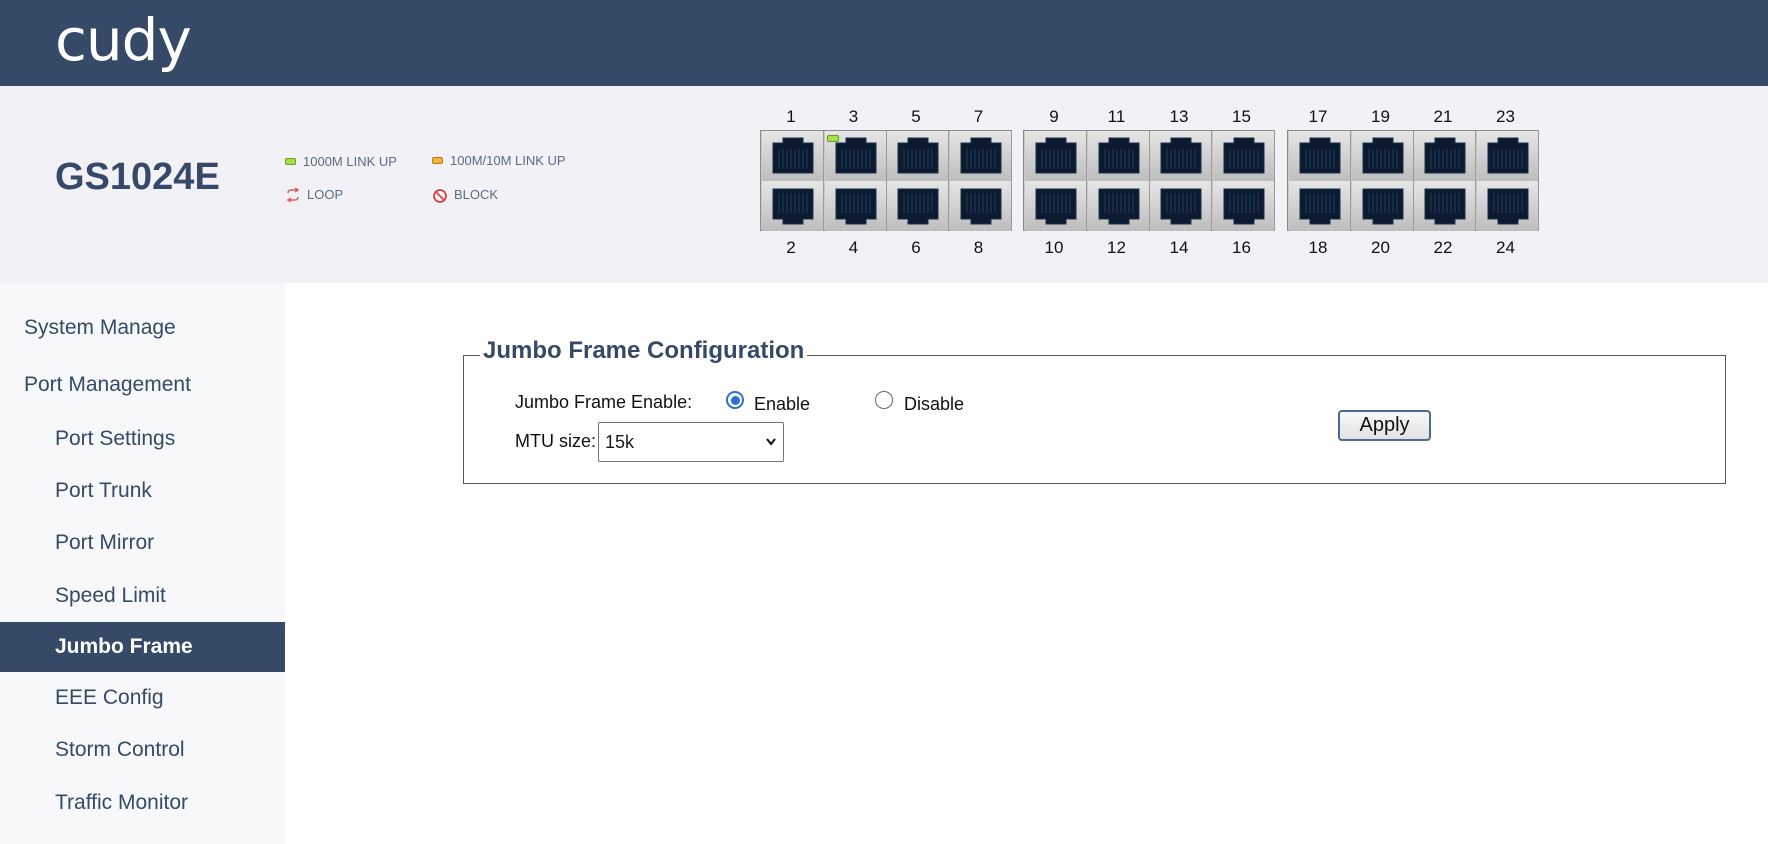  Describe the element at coordinates (437, 160) in the screenshot. I see `orange-led-icon` at that location.